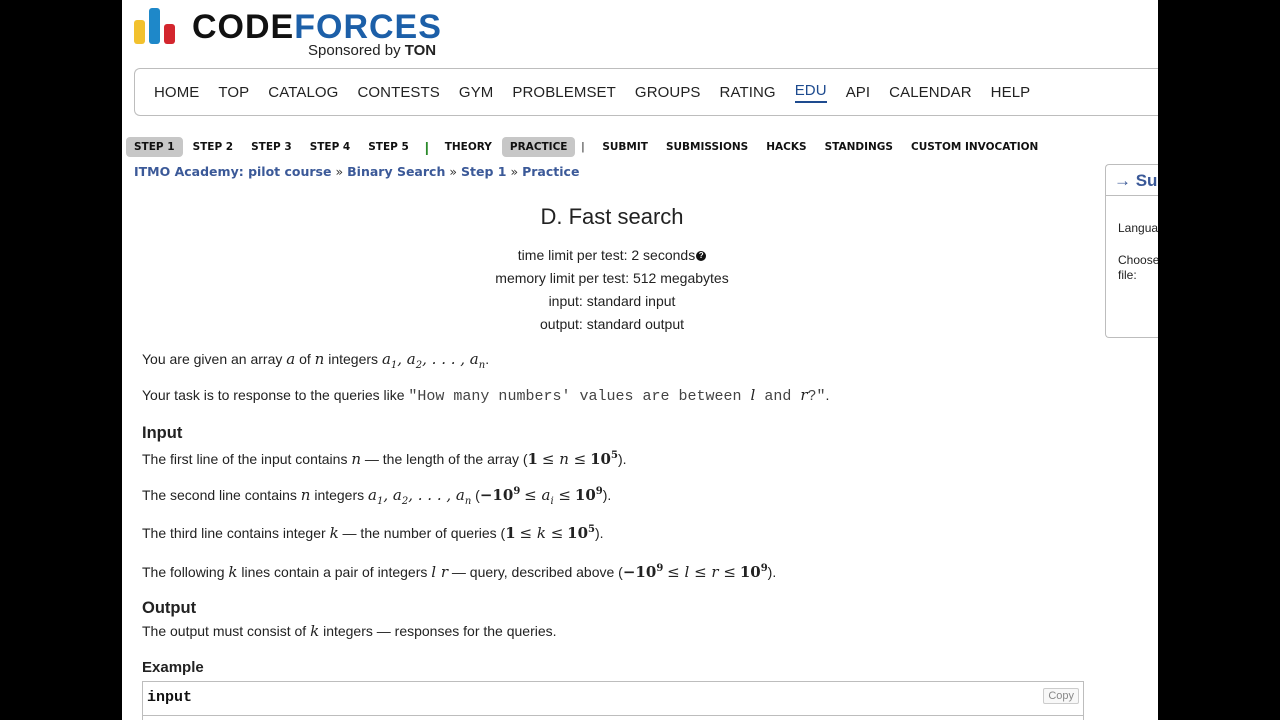 The height and width of the screenshot is (720, 1280). Describe the element at coordinates (564, 92) in the screenshot. I see `menu-item-problemset: PROBLEMSET` at that location.